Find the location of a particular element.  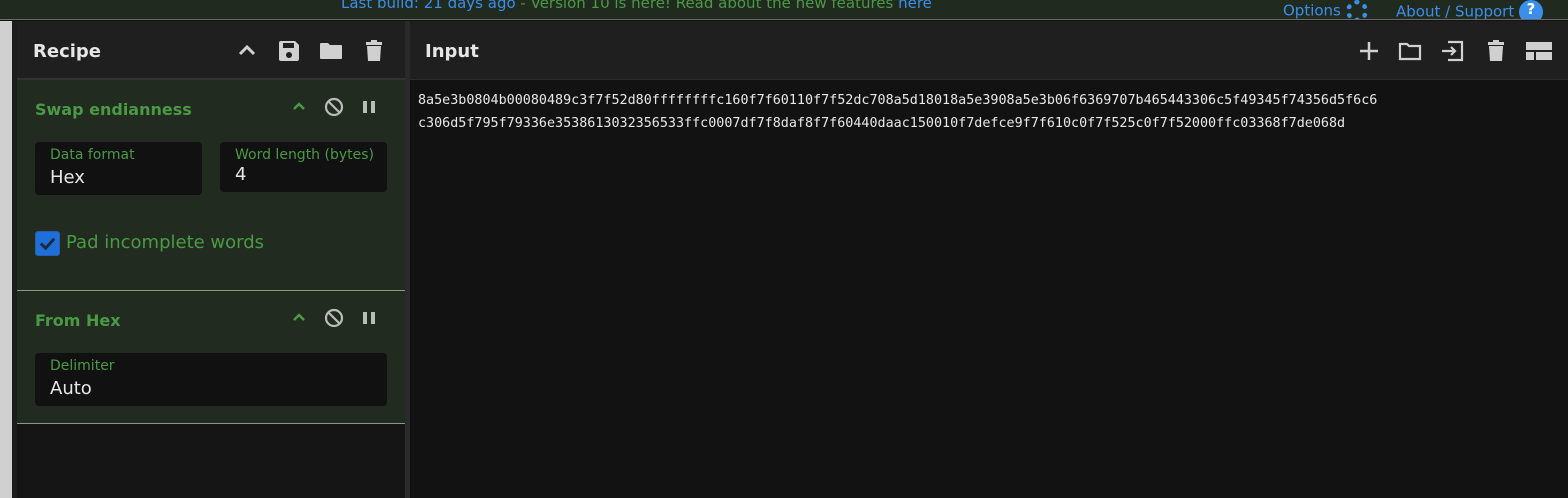

layout-icon is located at coordinates (1539, 51).